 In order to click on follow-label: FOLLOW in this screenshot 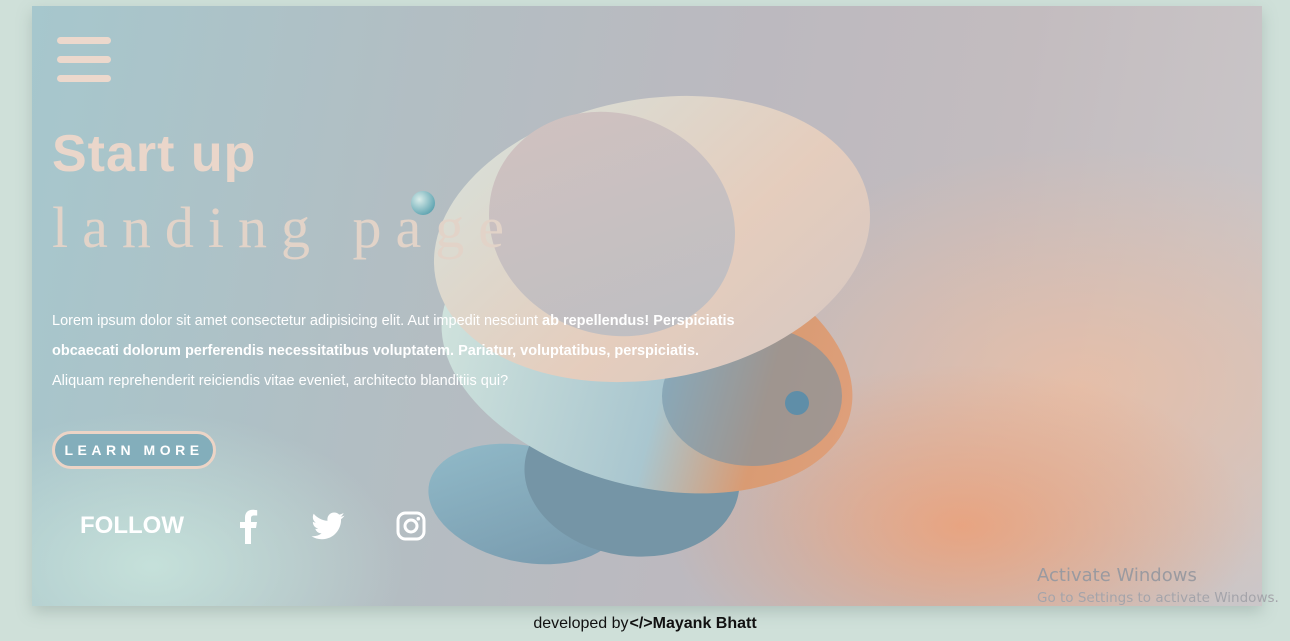, I will do `click(132, 525)`.